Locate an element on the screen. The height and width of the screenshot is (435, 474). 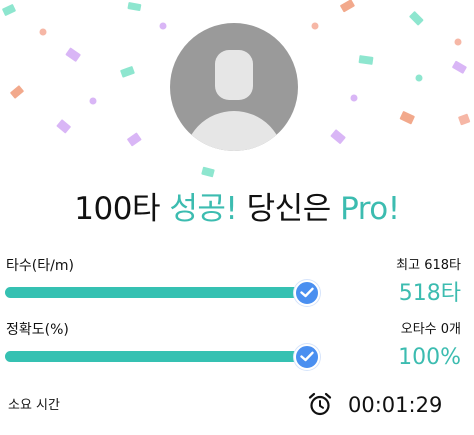
speed-value: 518타 is located at coordinates (429, 293).